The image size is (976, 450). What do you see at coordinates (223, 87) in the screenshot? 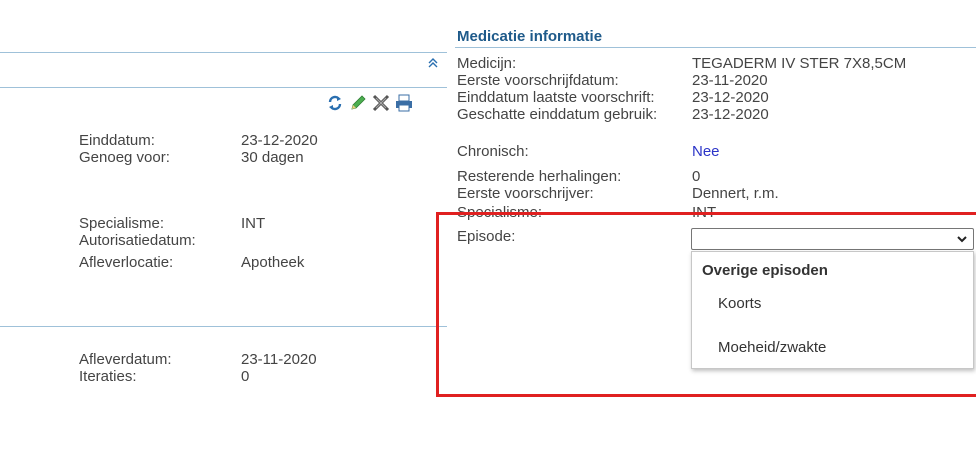
I see `left-header-divider` at bounding box center [223, 87].